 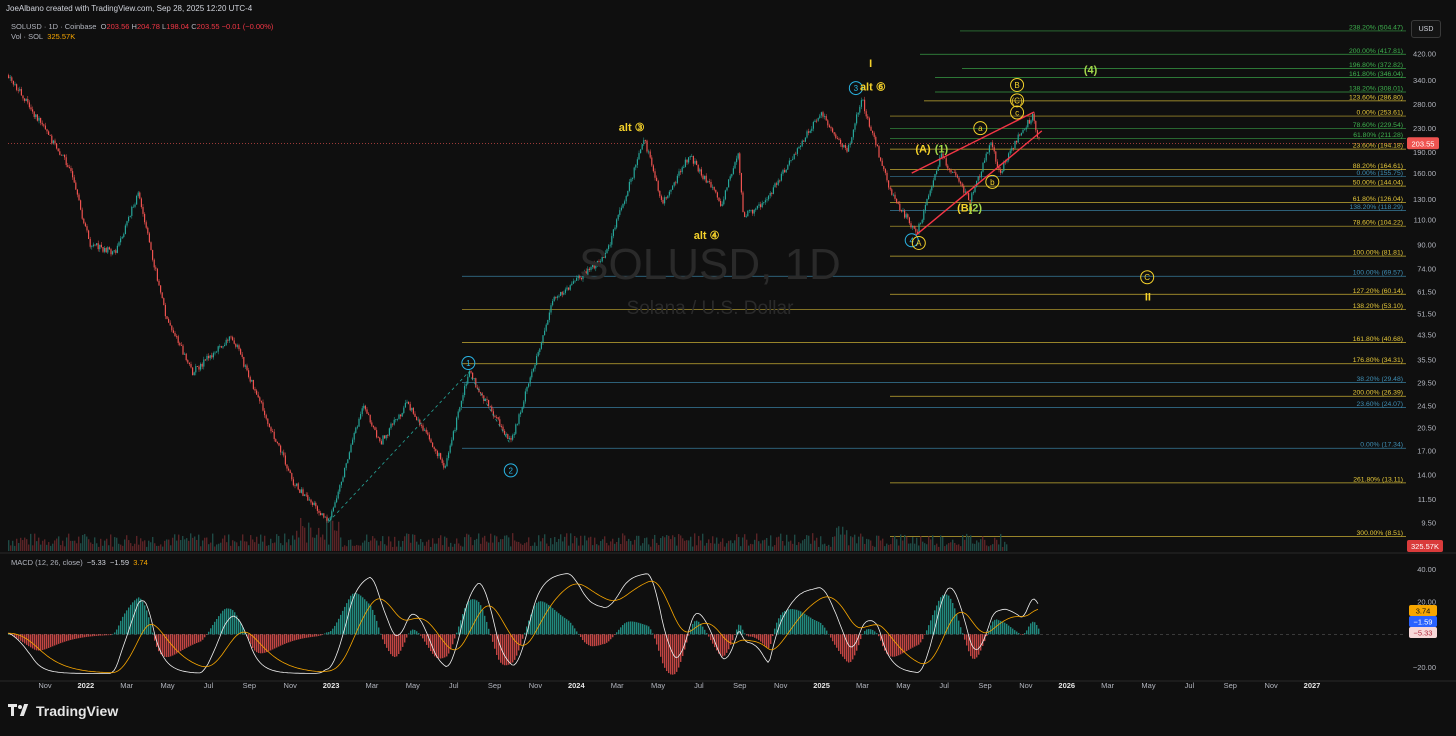 What do you see at coordinates (1380, 113) in the screenshot?
I see `fib-level-label: 0.00% (253.61)` at bounding box center [1380, 113].